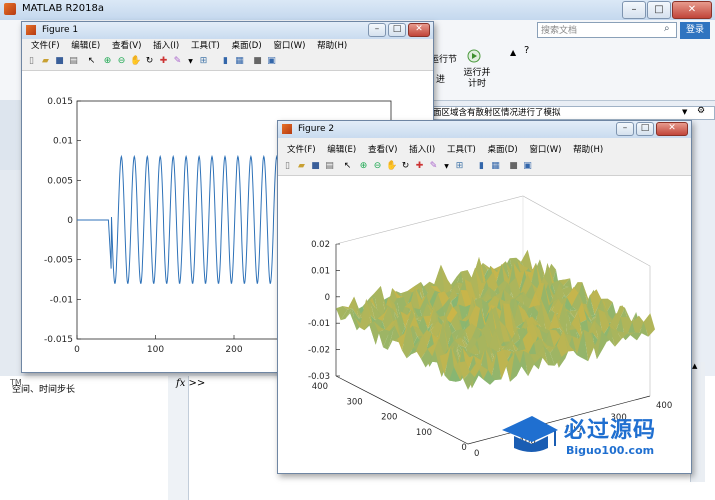 This screenshot has height=500, width=715. Describe the element at coordinates (474, 55) in the screenshot. I see `run-time-icon` at that location.